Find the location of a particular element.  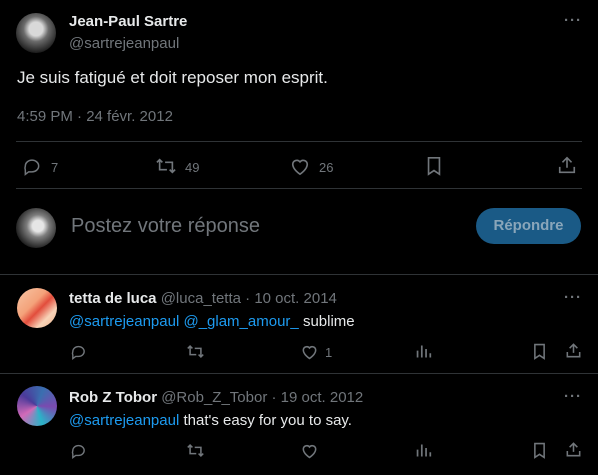

author-avatar is located at coordinates (36, 33).